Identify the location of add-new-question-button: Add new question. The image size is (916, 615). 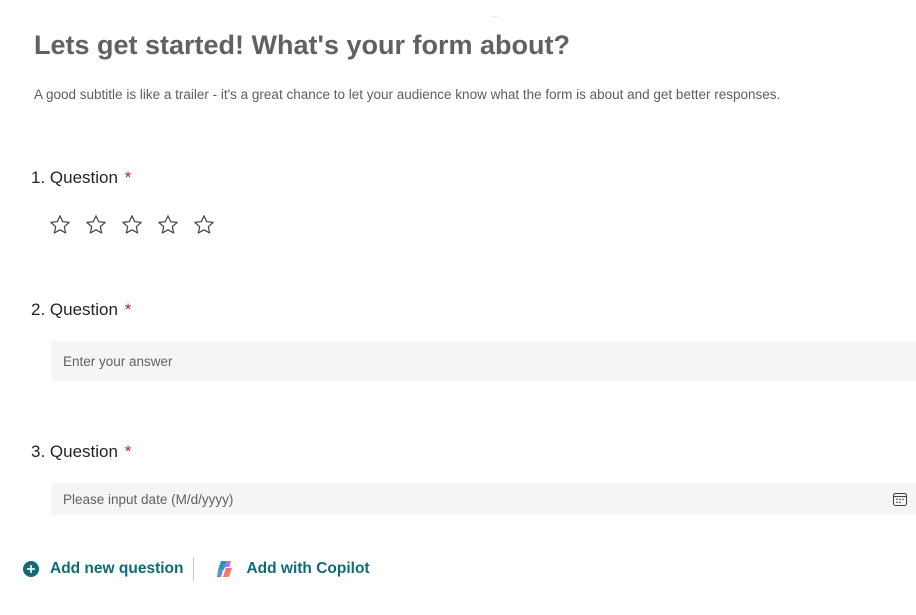
(102, 569).